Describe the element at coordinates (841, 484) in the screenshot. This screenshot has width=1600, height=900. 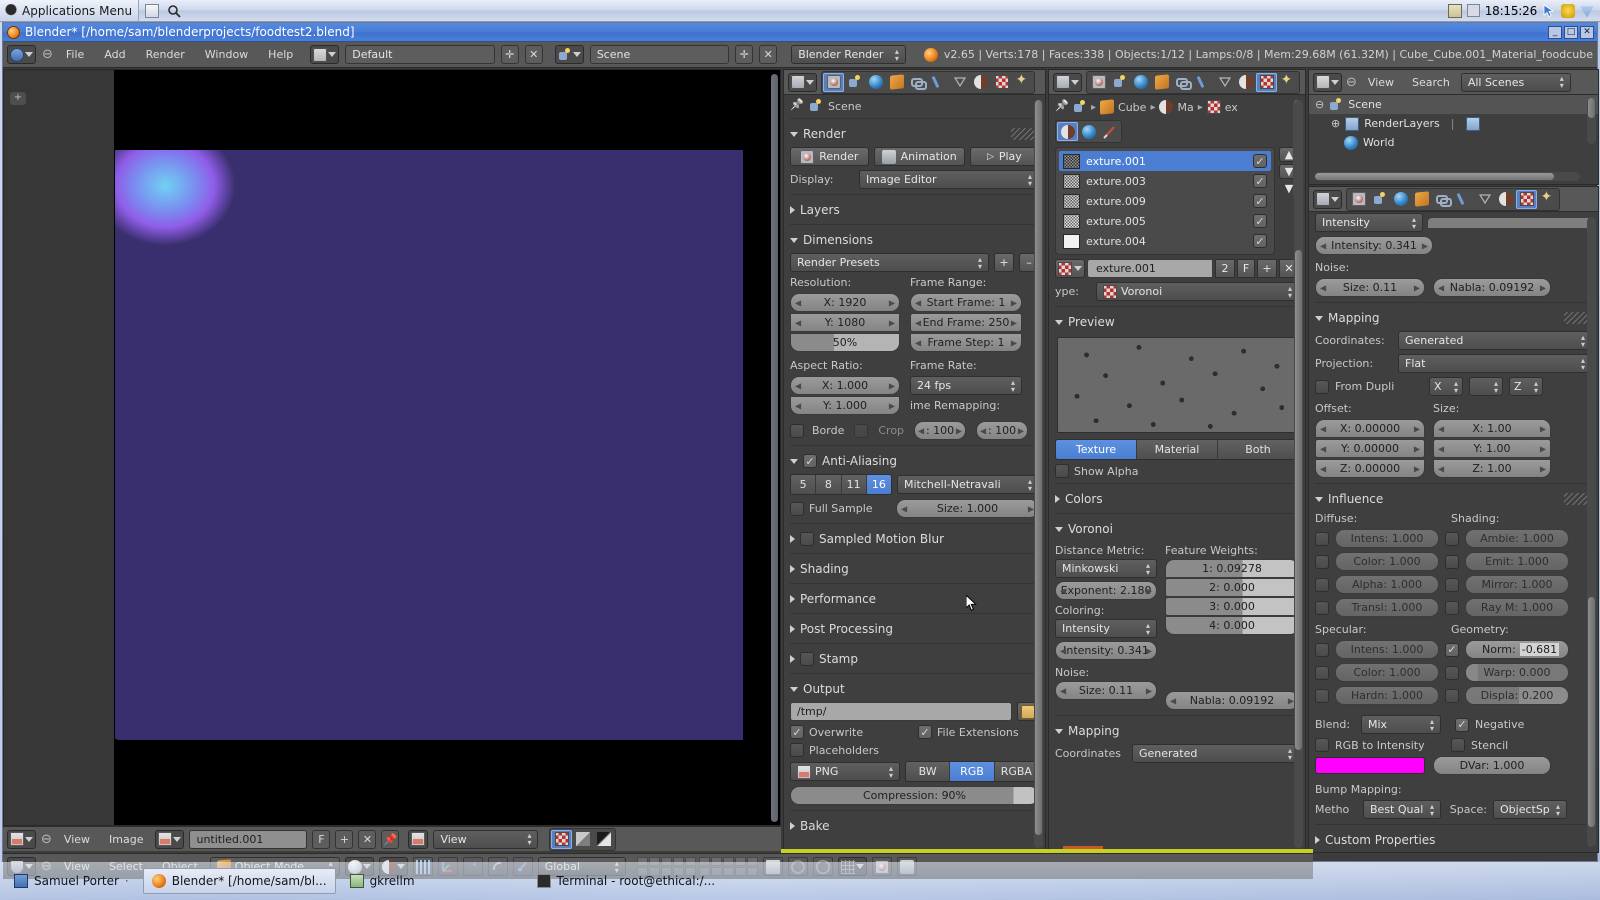
I see `aa-samples-group: 5 8 11 16` at that location.